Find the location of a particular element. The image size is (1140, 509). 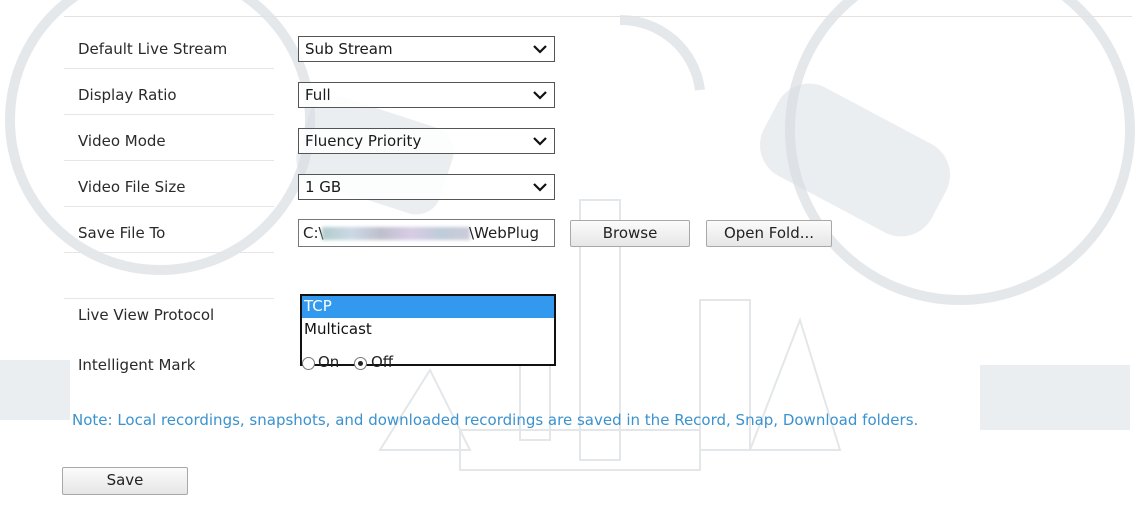

display-ratio-value: Full is located at coordinates (318, 95).